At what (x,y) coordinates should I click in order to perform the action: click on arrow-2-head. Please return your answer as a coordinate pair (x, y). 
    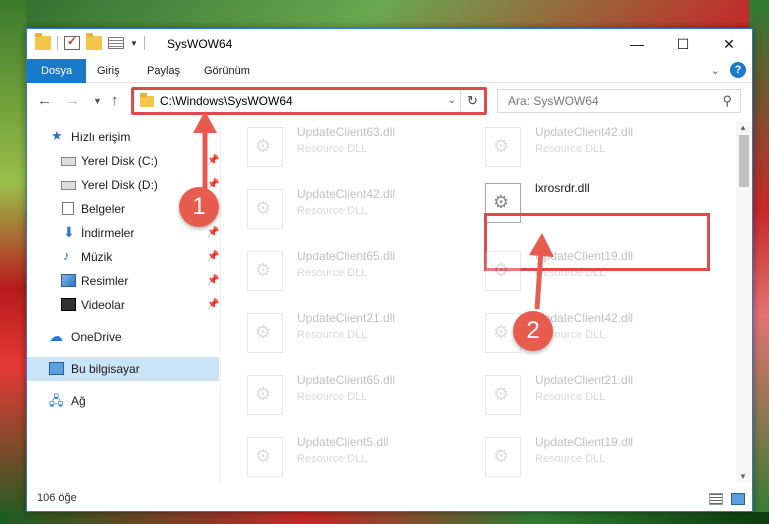
    Looking at the image, I should click on (541, 245).